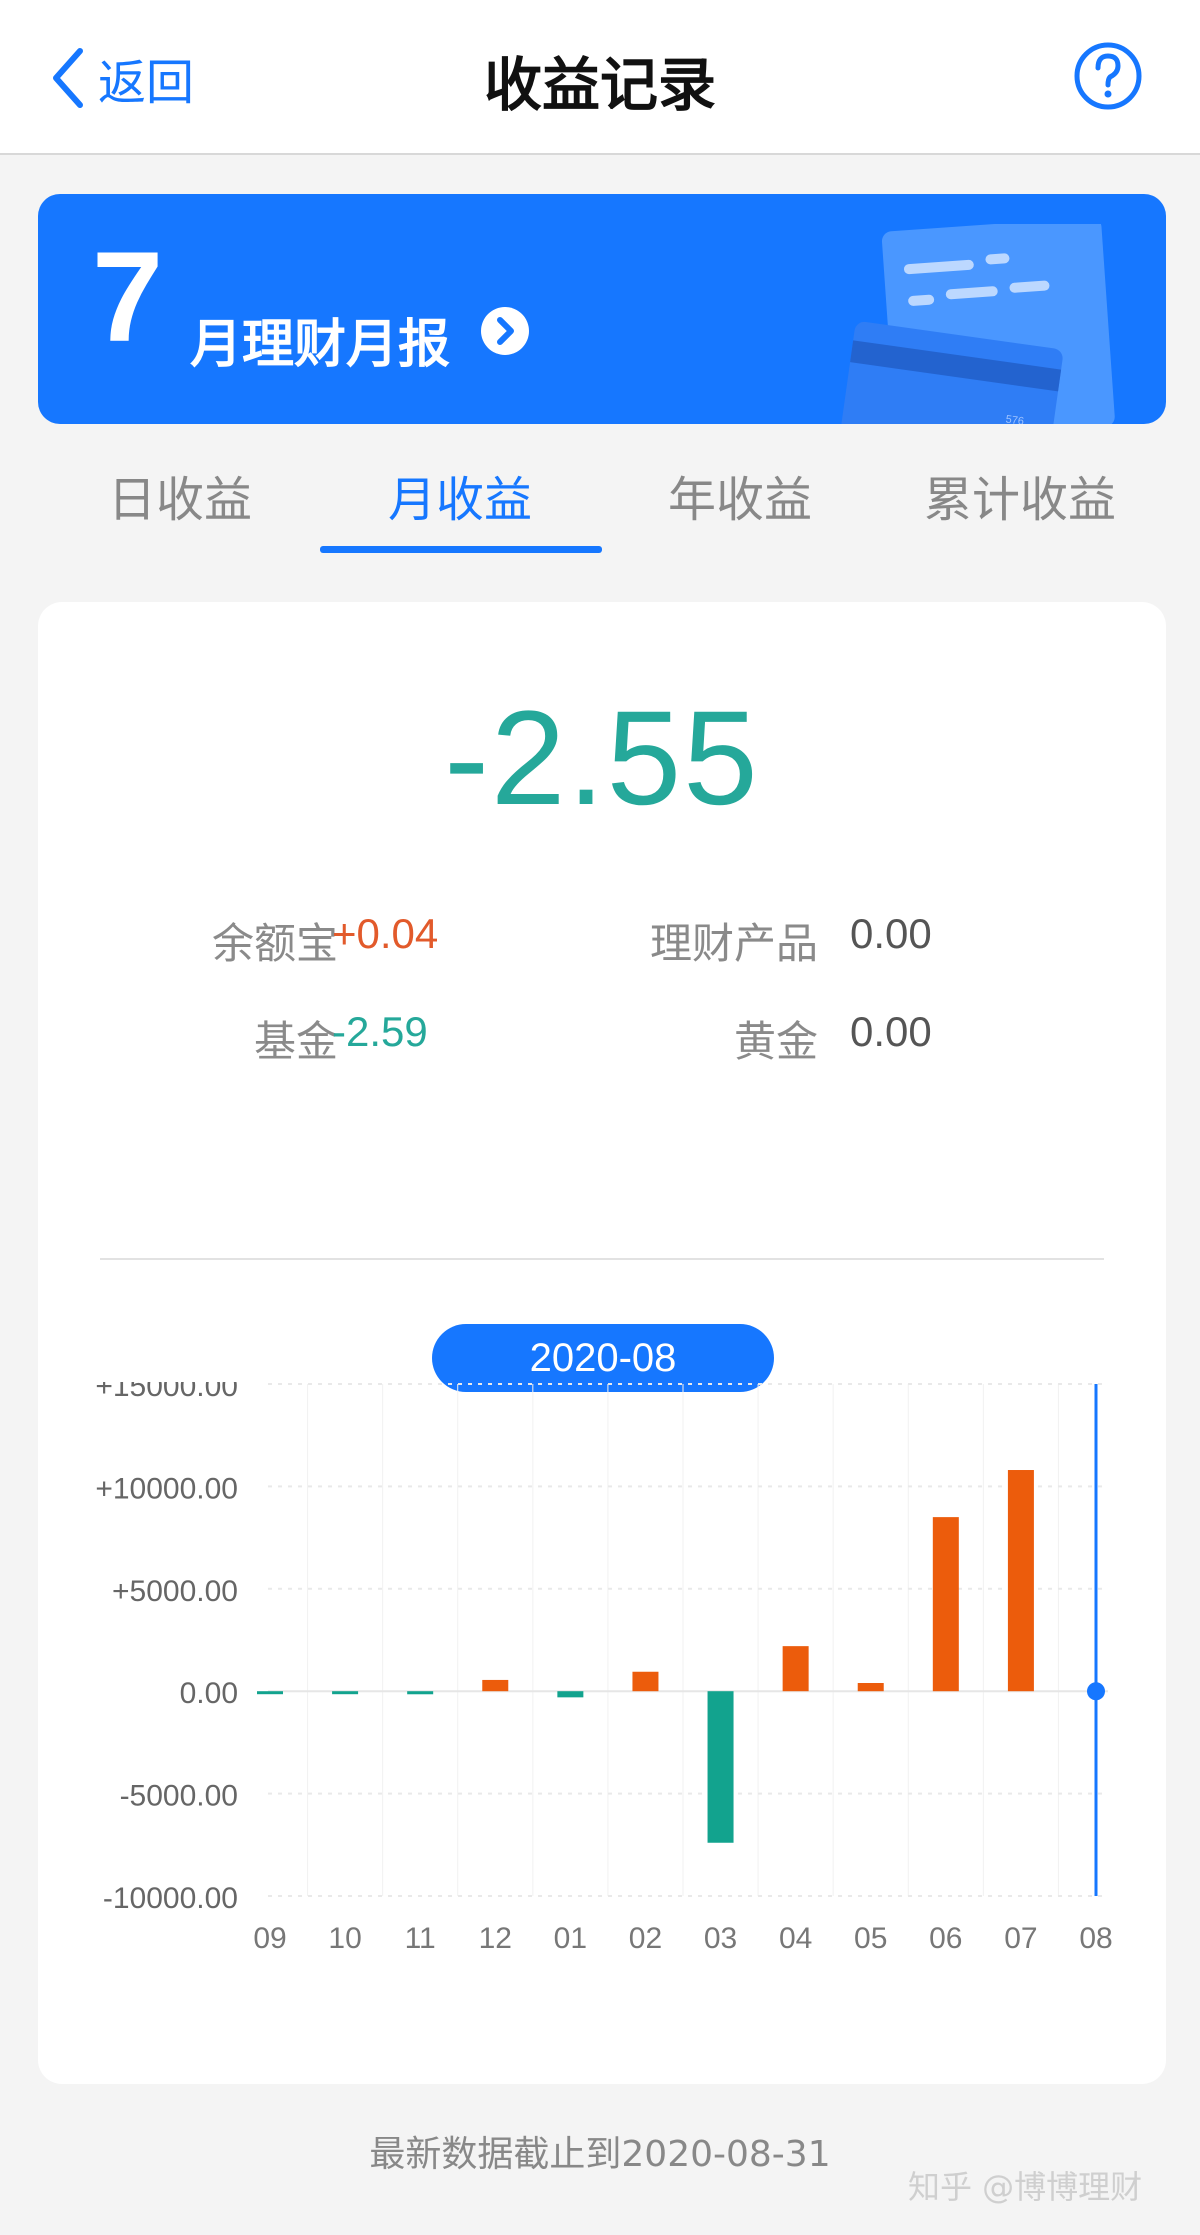 This screenshot has width=1200, height=2235. I want to click on question-circle-icon, so click(1108, 76).